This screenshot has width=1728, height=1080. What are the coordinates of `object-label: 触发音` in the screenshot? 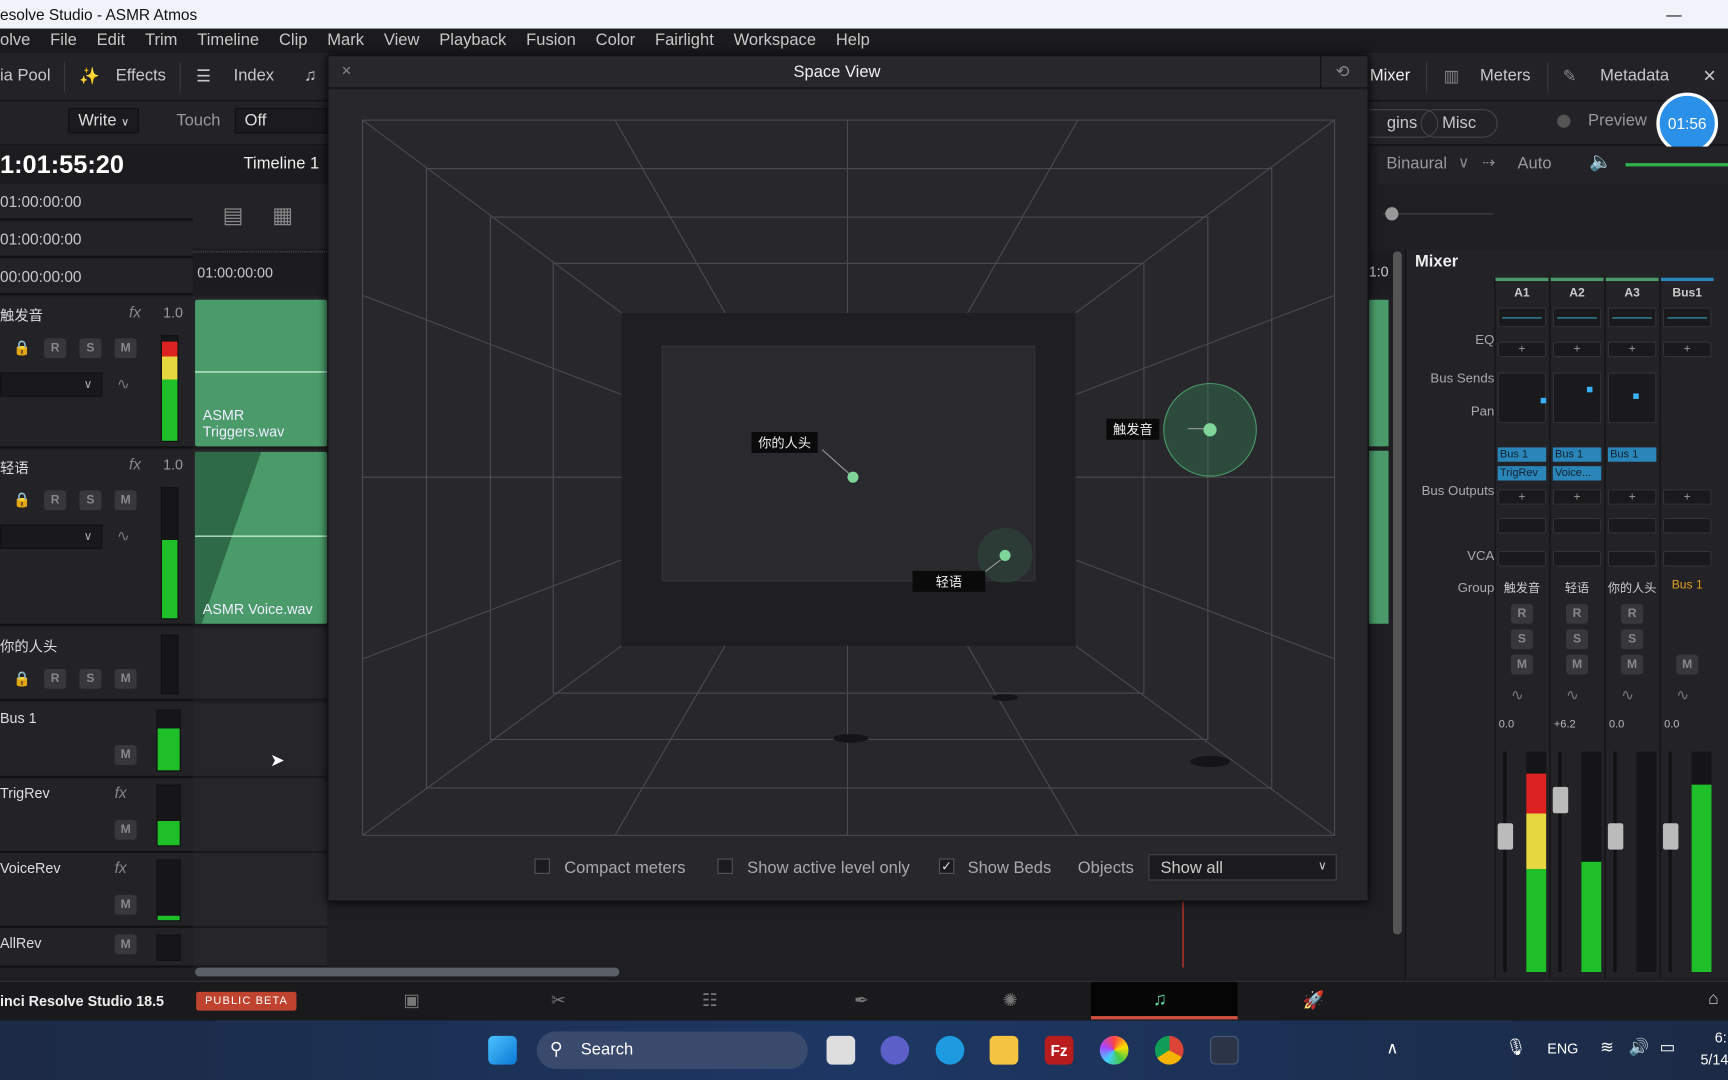 It's located at (1133, 429).